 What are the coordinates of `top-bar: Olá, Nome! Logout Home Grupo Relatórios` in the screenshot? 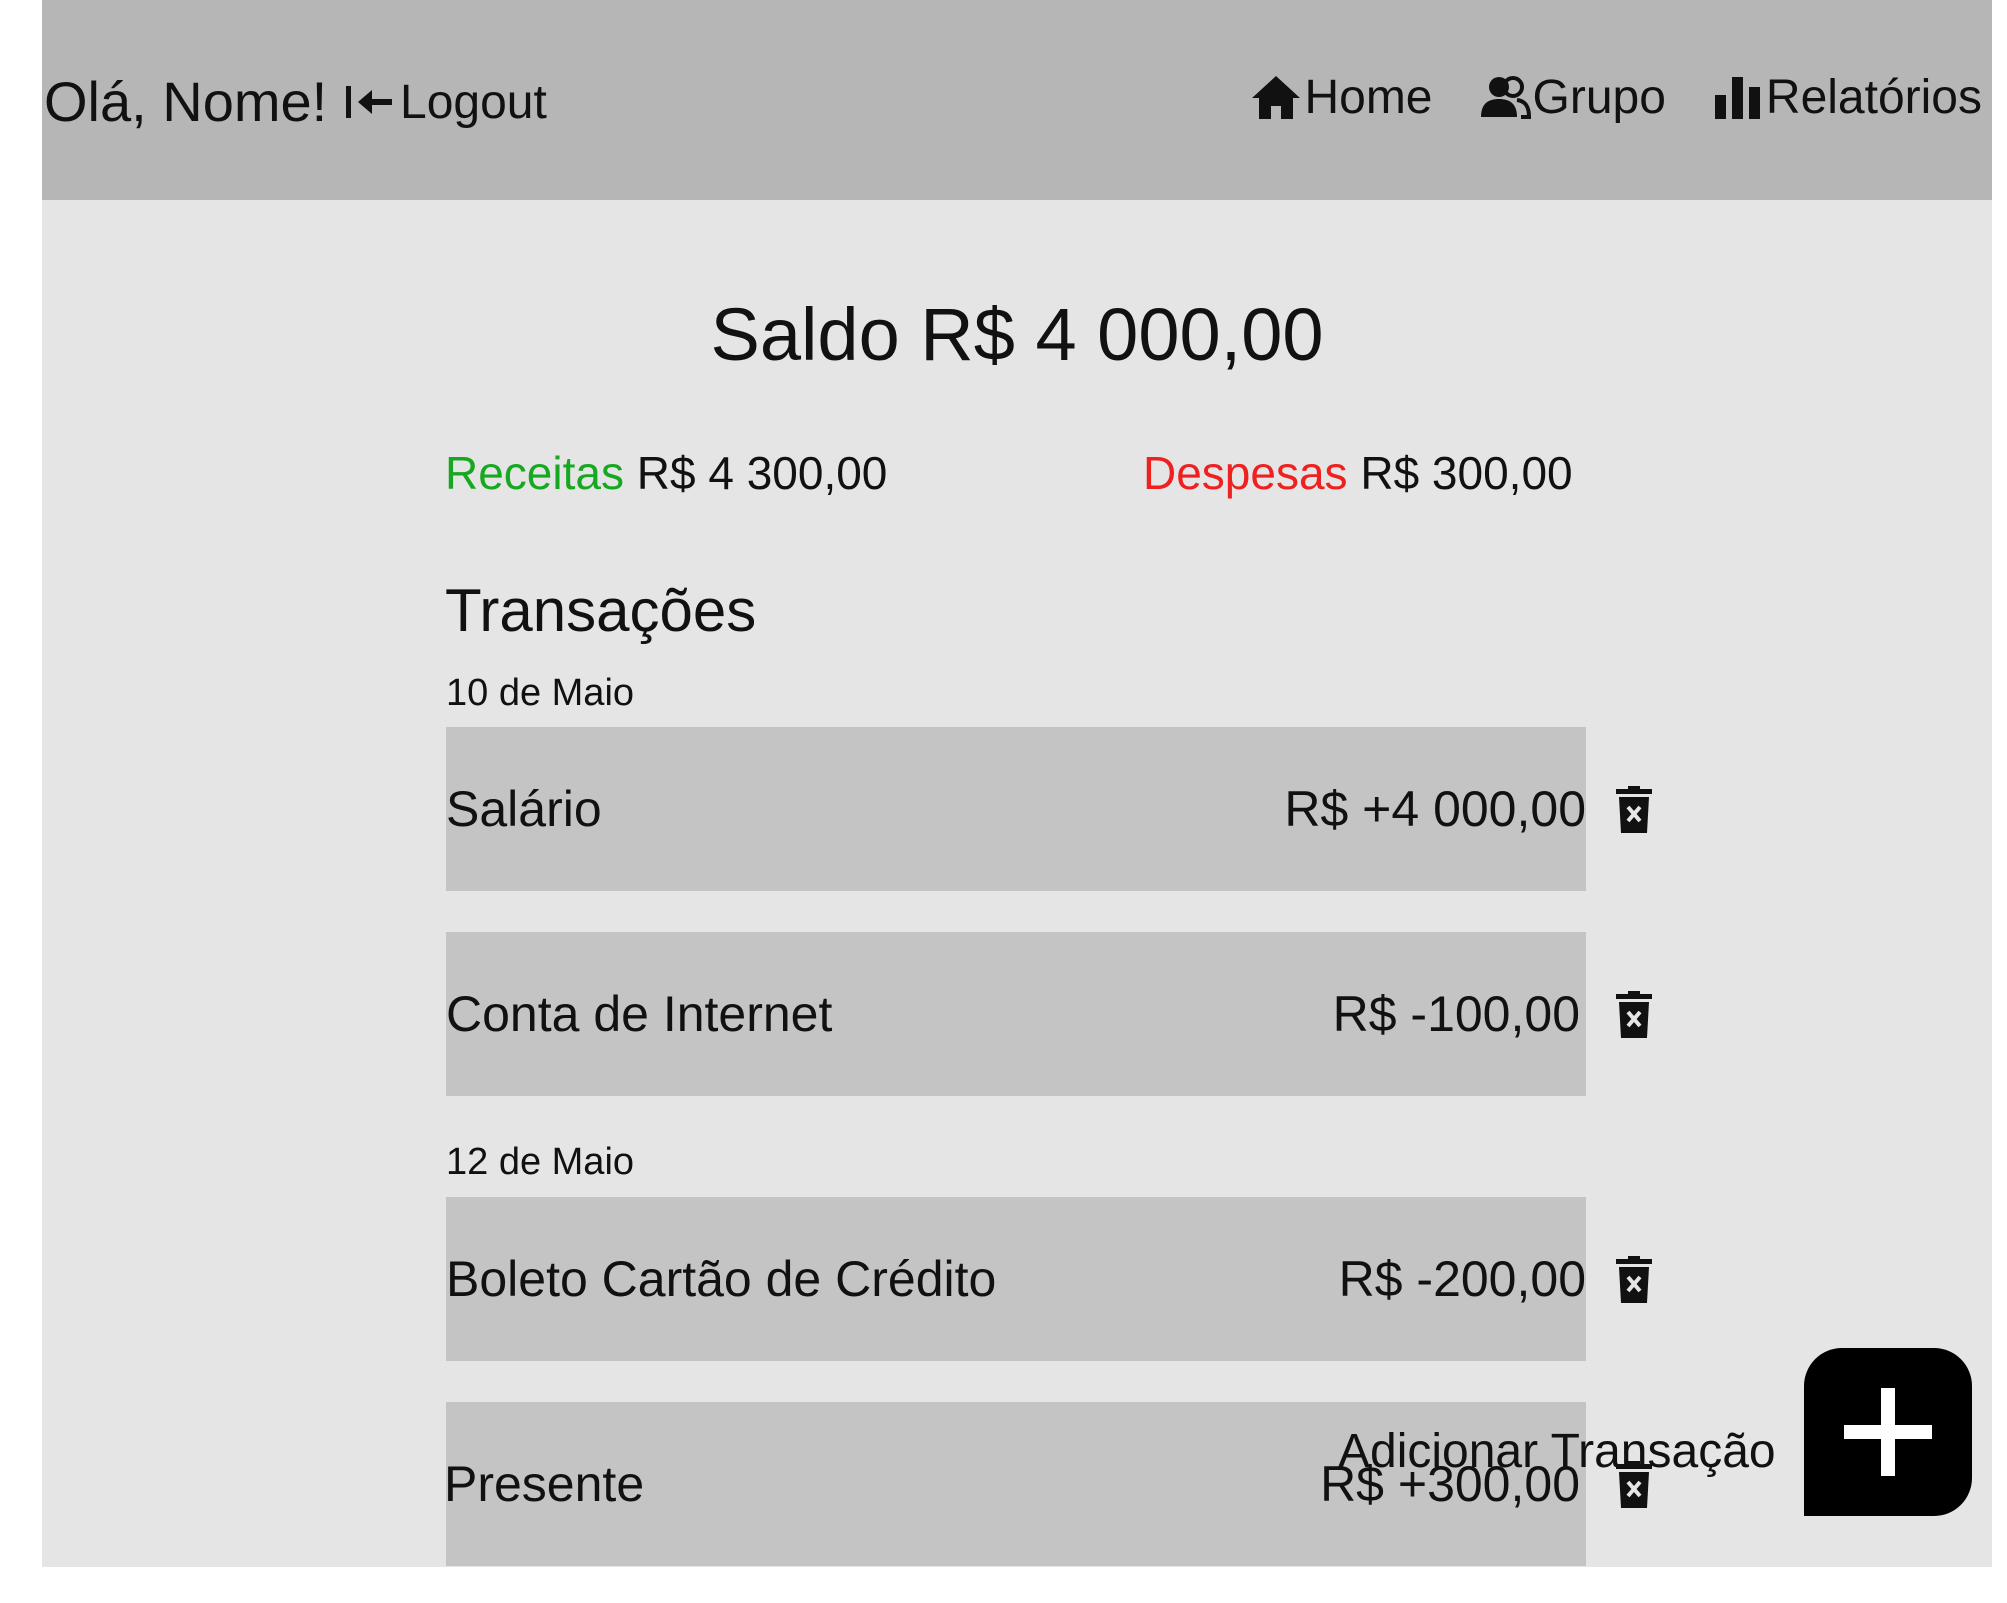 It's located at (1017, 100).